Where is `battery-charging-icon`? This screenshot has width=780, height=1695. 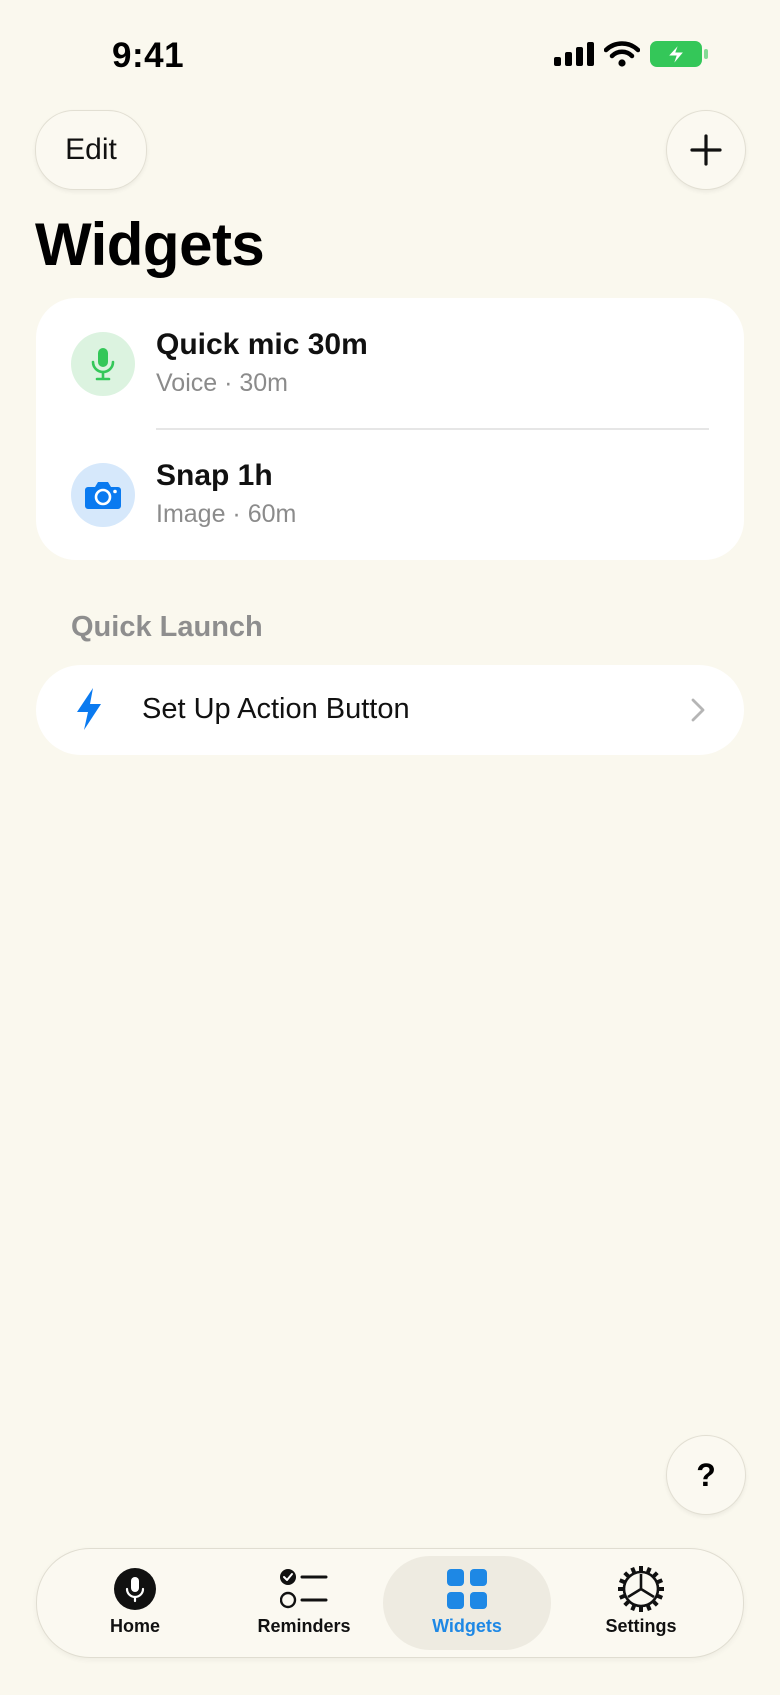 battery-charging-icon is located at coordinates (679, 54).